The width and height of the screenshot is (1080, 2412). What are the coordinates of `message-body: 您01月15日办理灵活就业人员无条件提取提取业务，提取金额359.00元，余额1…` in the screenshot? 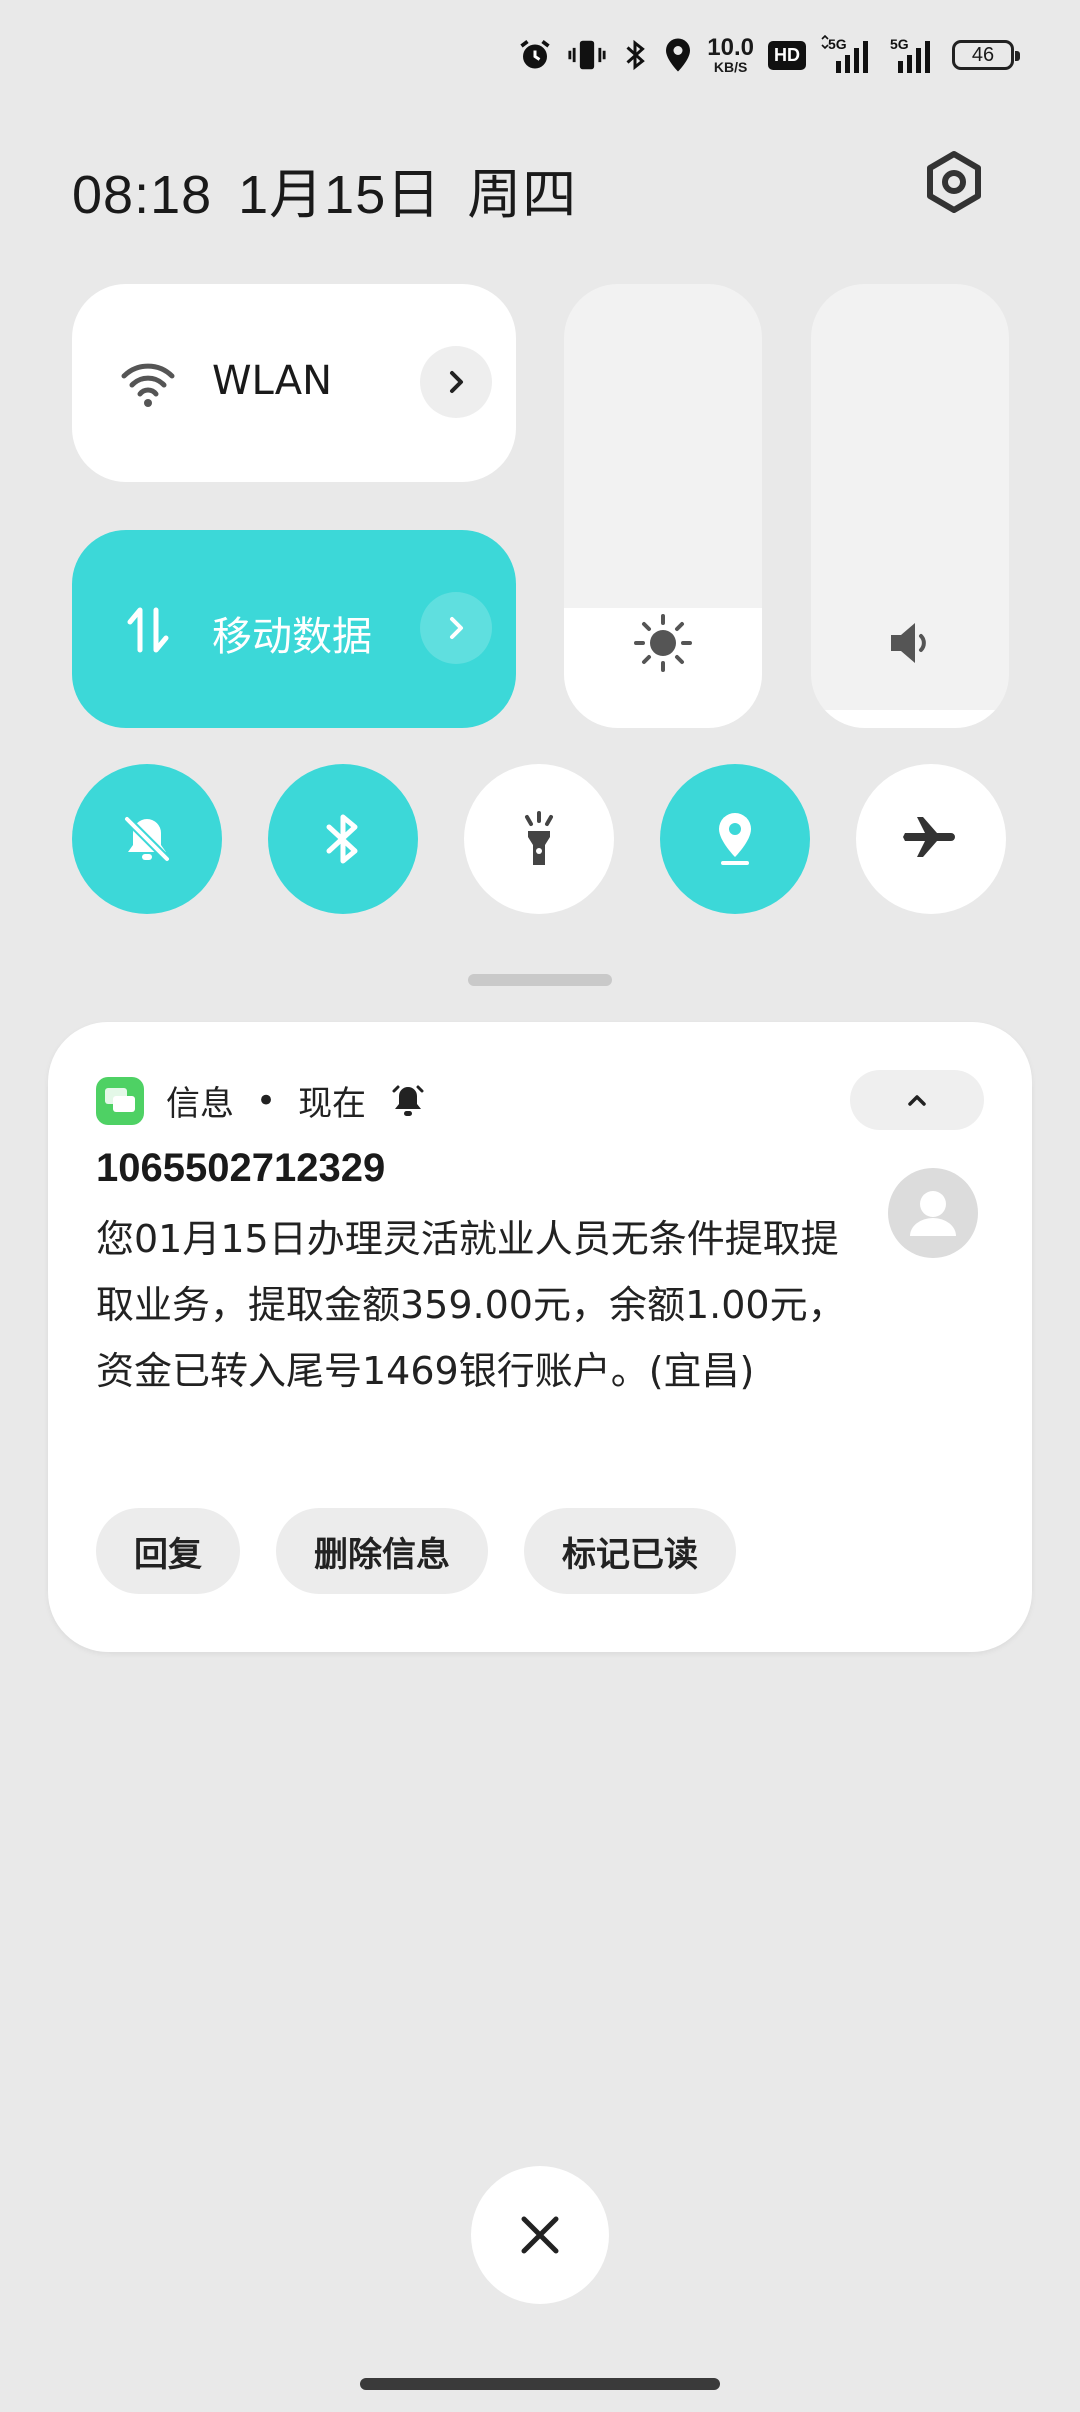 It's located at (471, 1305).